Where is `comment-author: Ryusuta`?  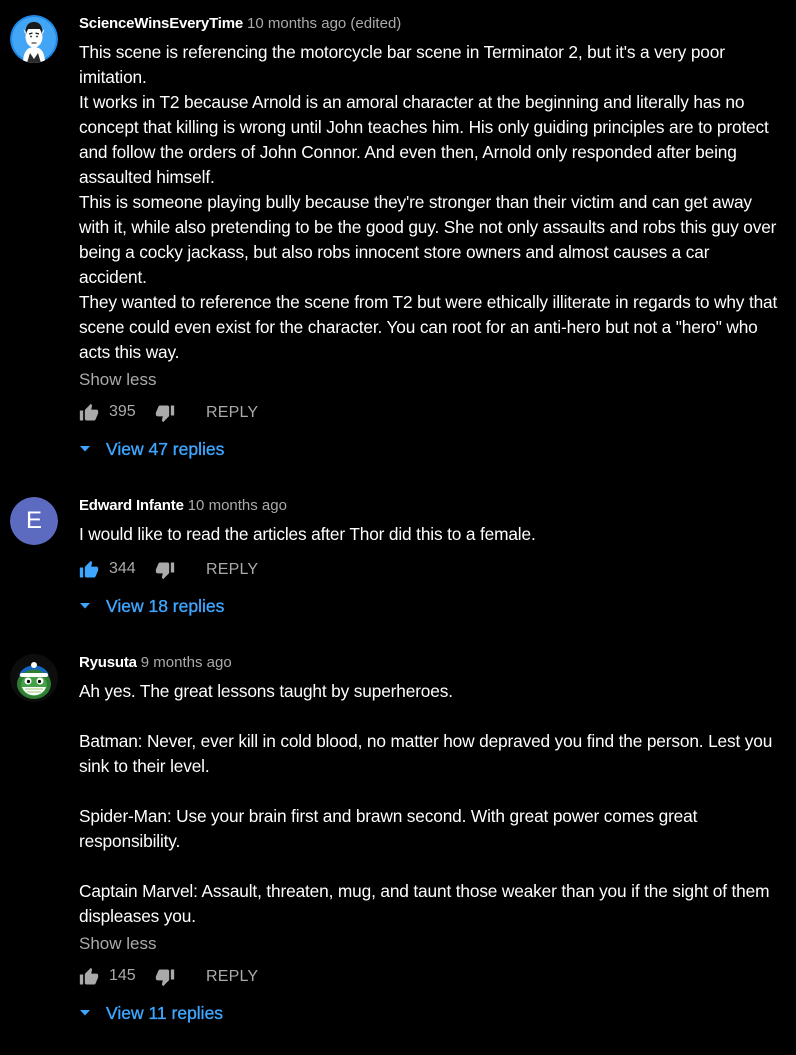 comment-author: Ryusuta is located at coordinates (108, 662).